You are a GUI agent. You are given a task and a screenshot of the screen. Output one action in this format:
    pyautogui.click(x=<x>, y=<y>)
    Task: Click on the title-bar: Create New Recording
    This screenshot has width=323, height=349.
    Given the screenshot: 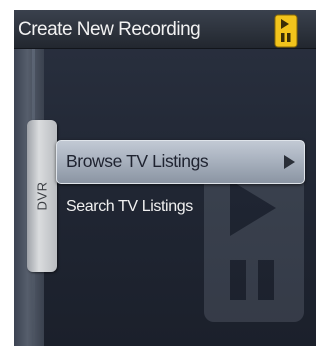 What is the action you would take?
    pyautogui.click(x=165, y=29)
    